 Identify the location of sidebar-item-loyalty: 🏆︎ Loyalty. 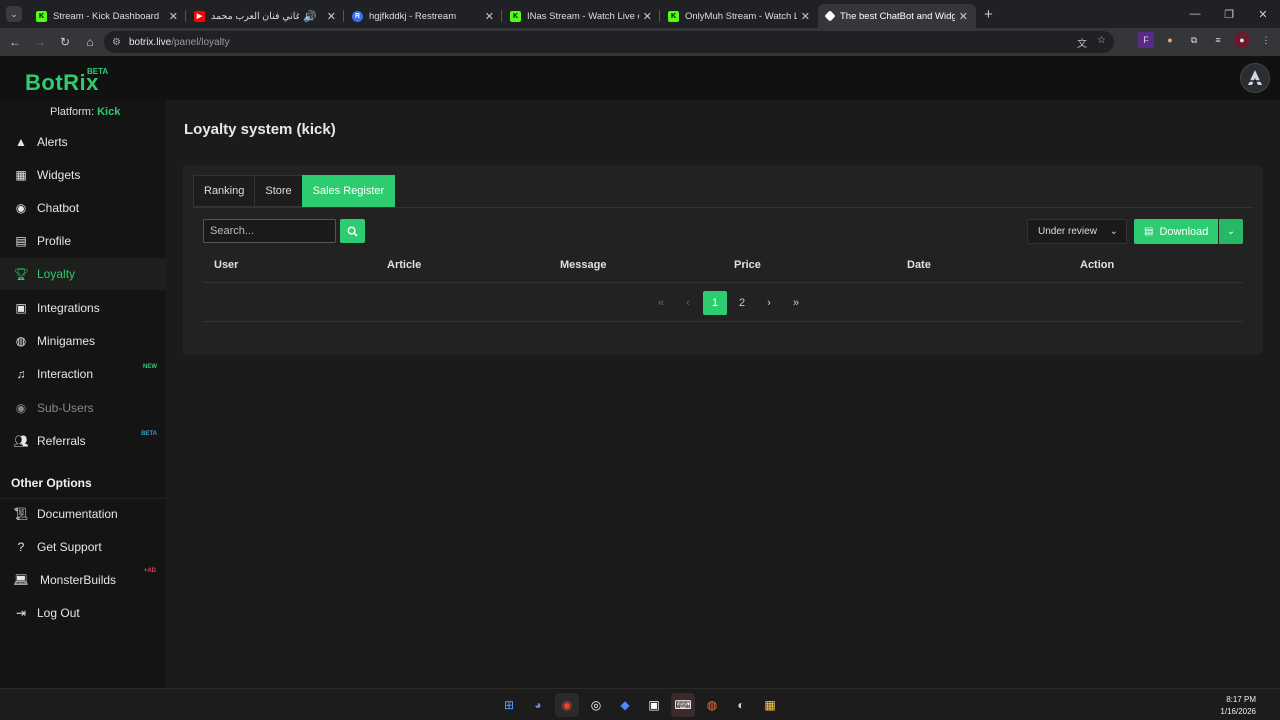
(83, 274).